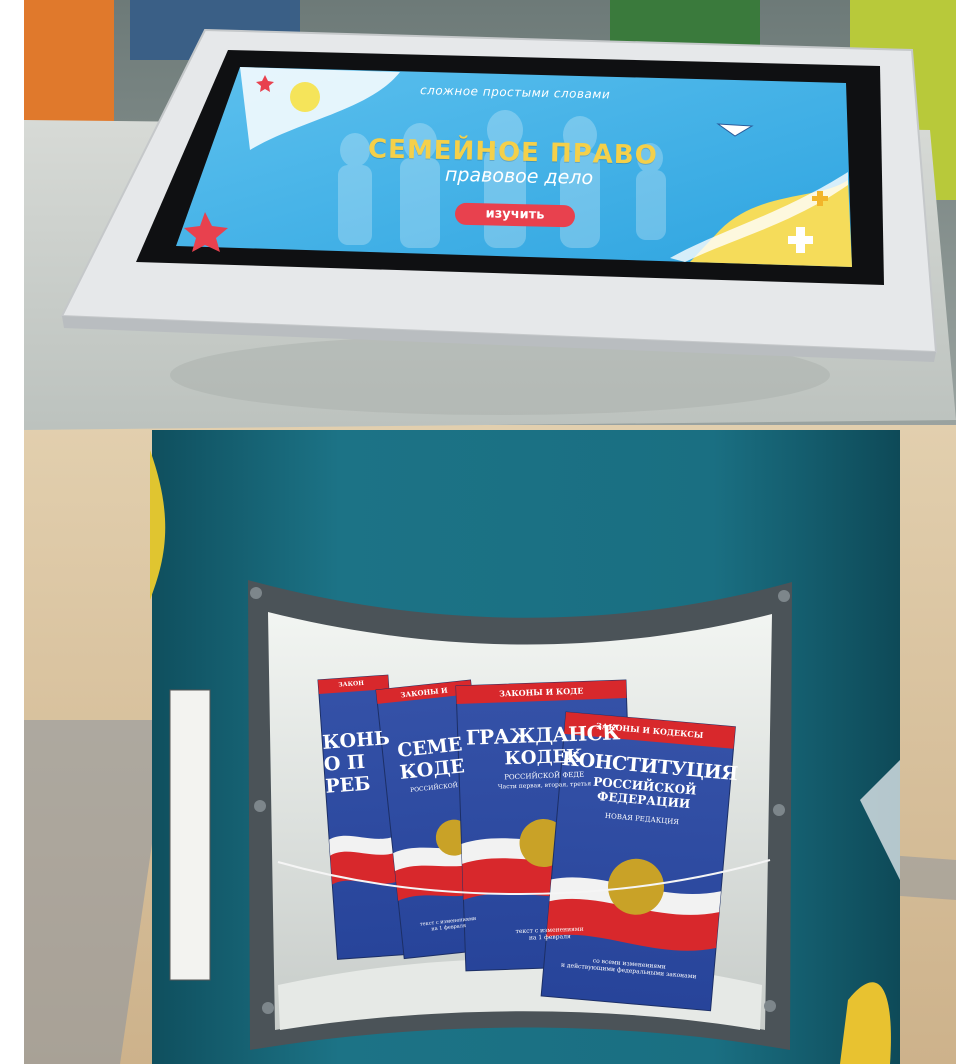 The height and width of the screenshot is (1064, 956). Describe the element at coordinates (348, 785) in the screenshot. I see `book-4-title-line3: РЕБ` at that location.